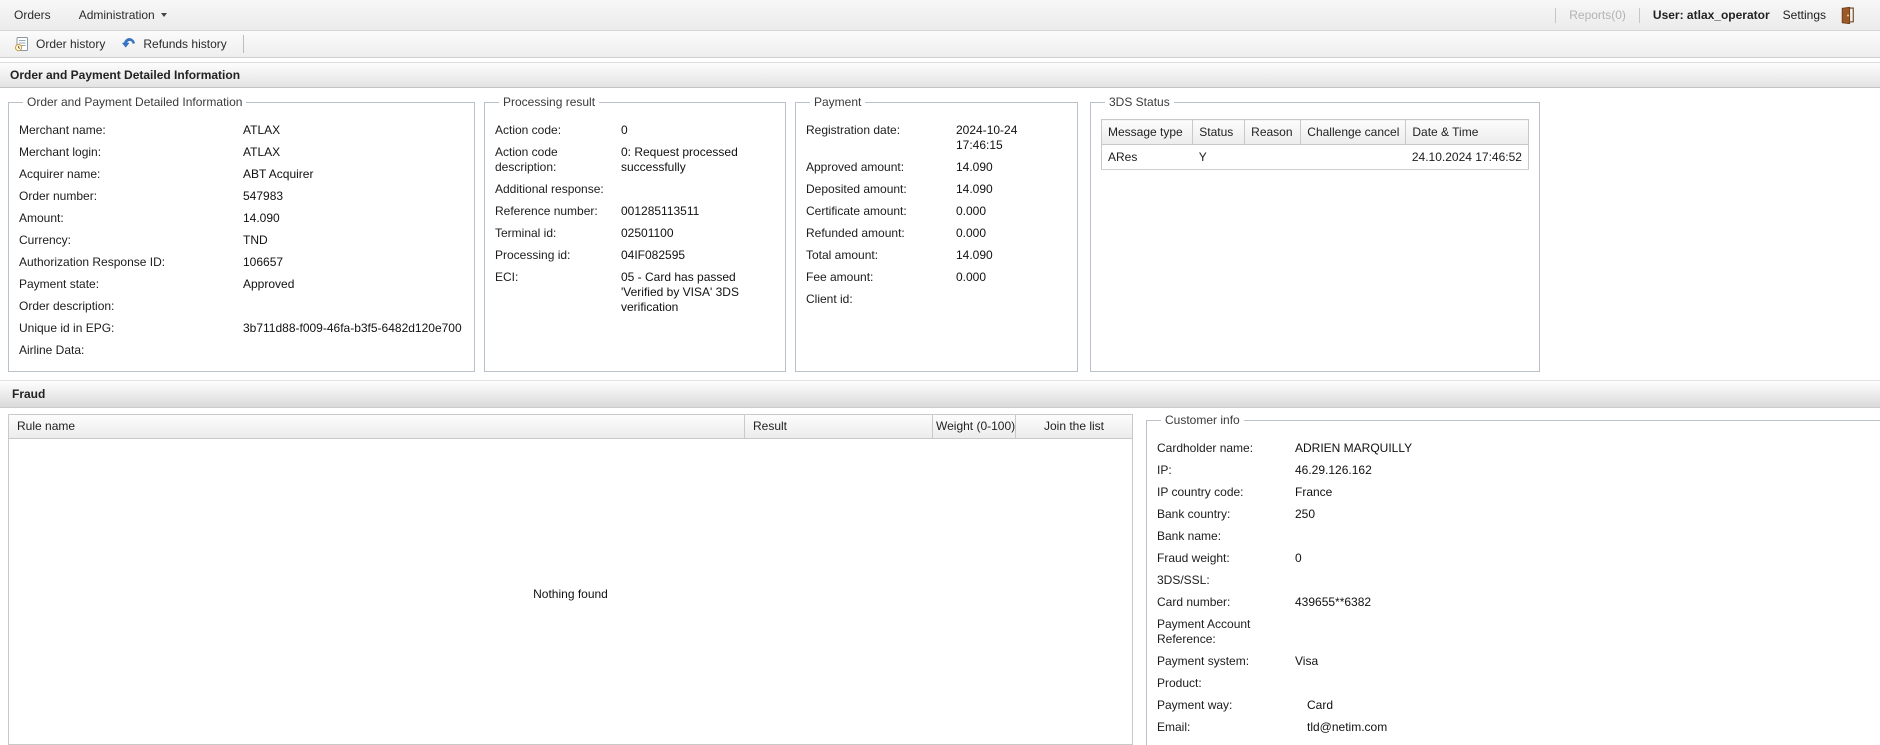  Describe the element at coordinates (1200, 492) in the screenshot. I see `field-label: IP country code:` at that location.